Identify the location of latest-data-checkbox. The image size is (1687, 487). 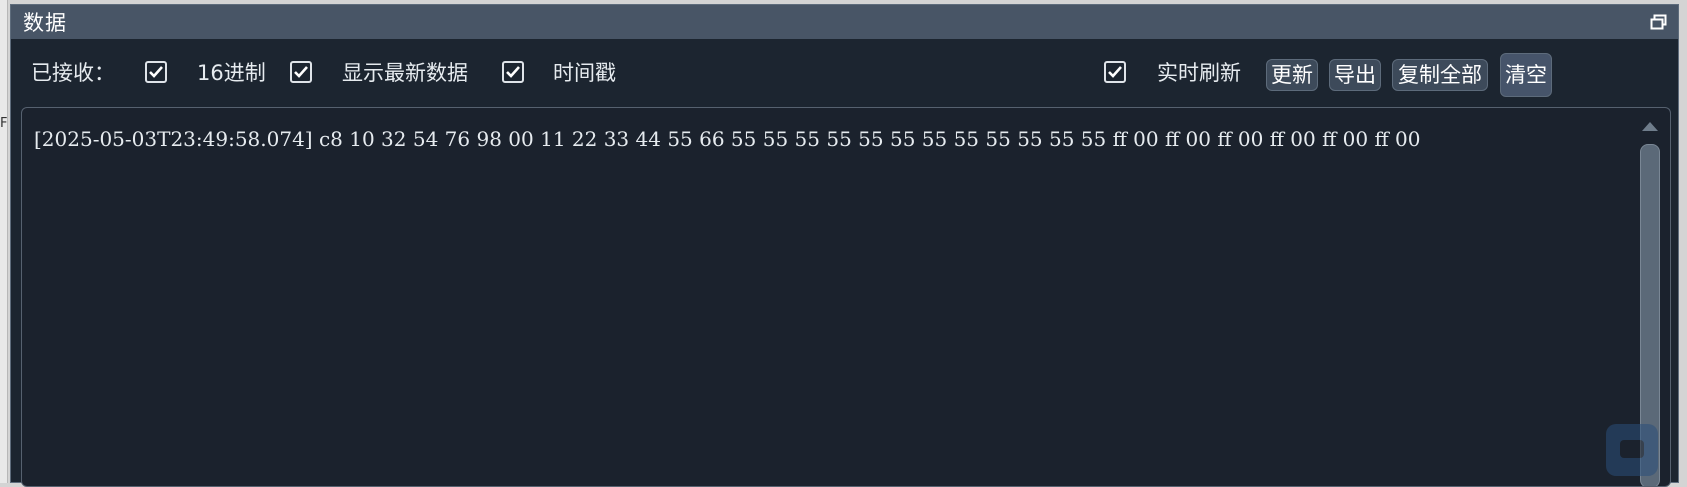
(301, 72).